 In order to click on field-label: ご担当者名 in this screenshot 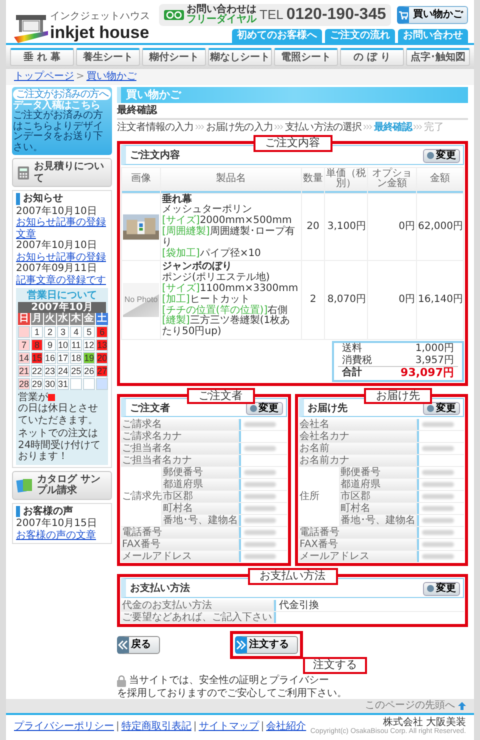, I will do `click(179, 448)`.